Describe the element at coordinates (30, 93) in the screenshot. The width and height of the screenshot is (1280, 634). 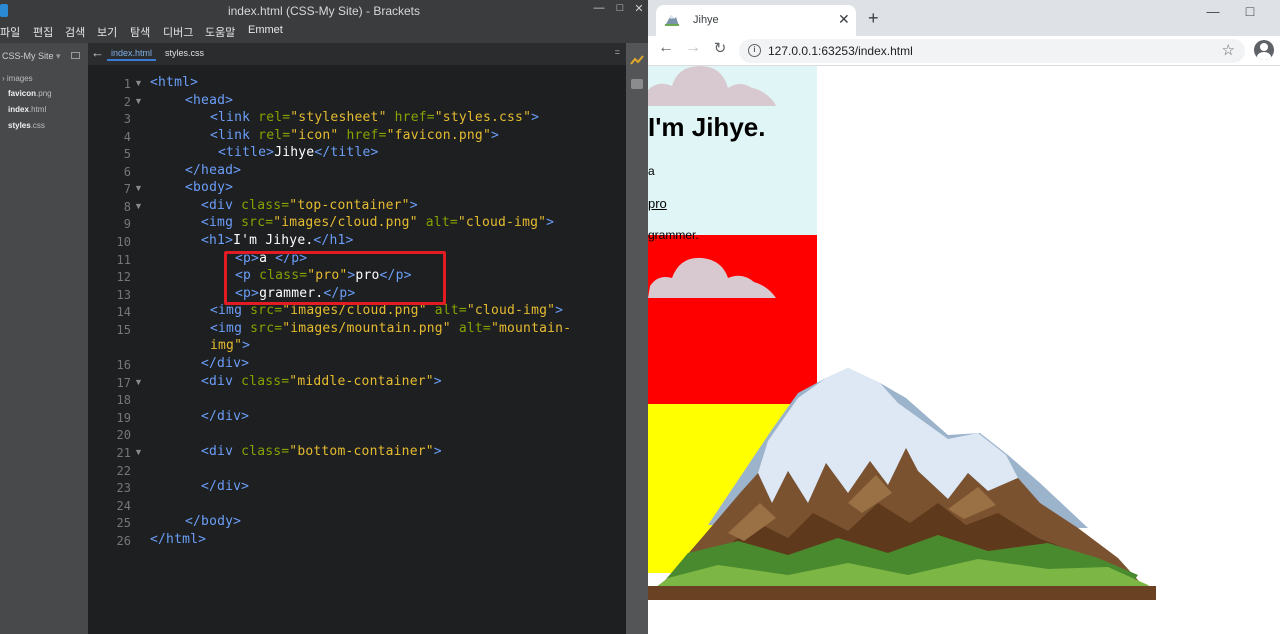
I see `tree-file-favicon: favicon.png` at that location.